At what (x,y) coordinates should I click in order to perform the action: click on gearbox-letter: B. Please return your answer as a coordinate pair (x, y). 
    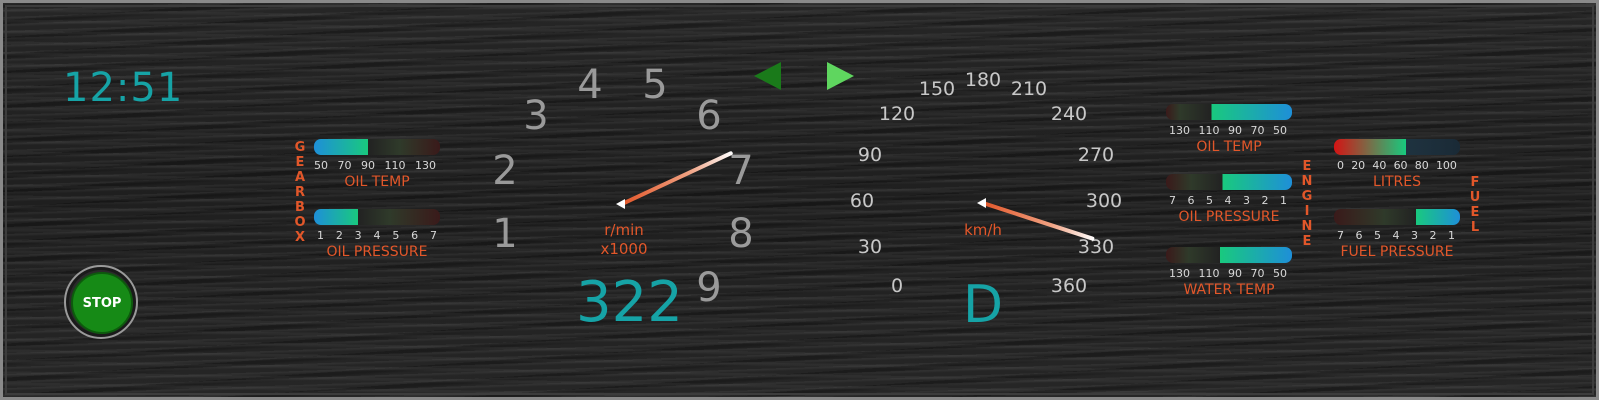
    Looking at the image, I should click on (300, 207).